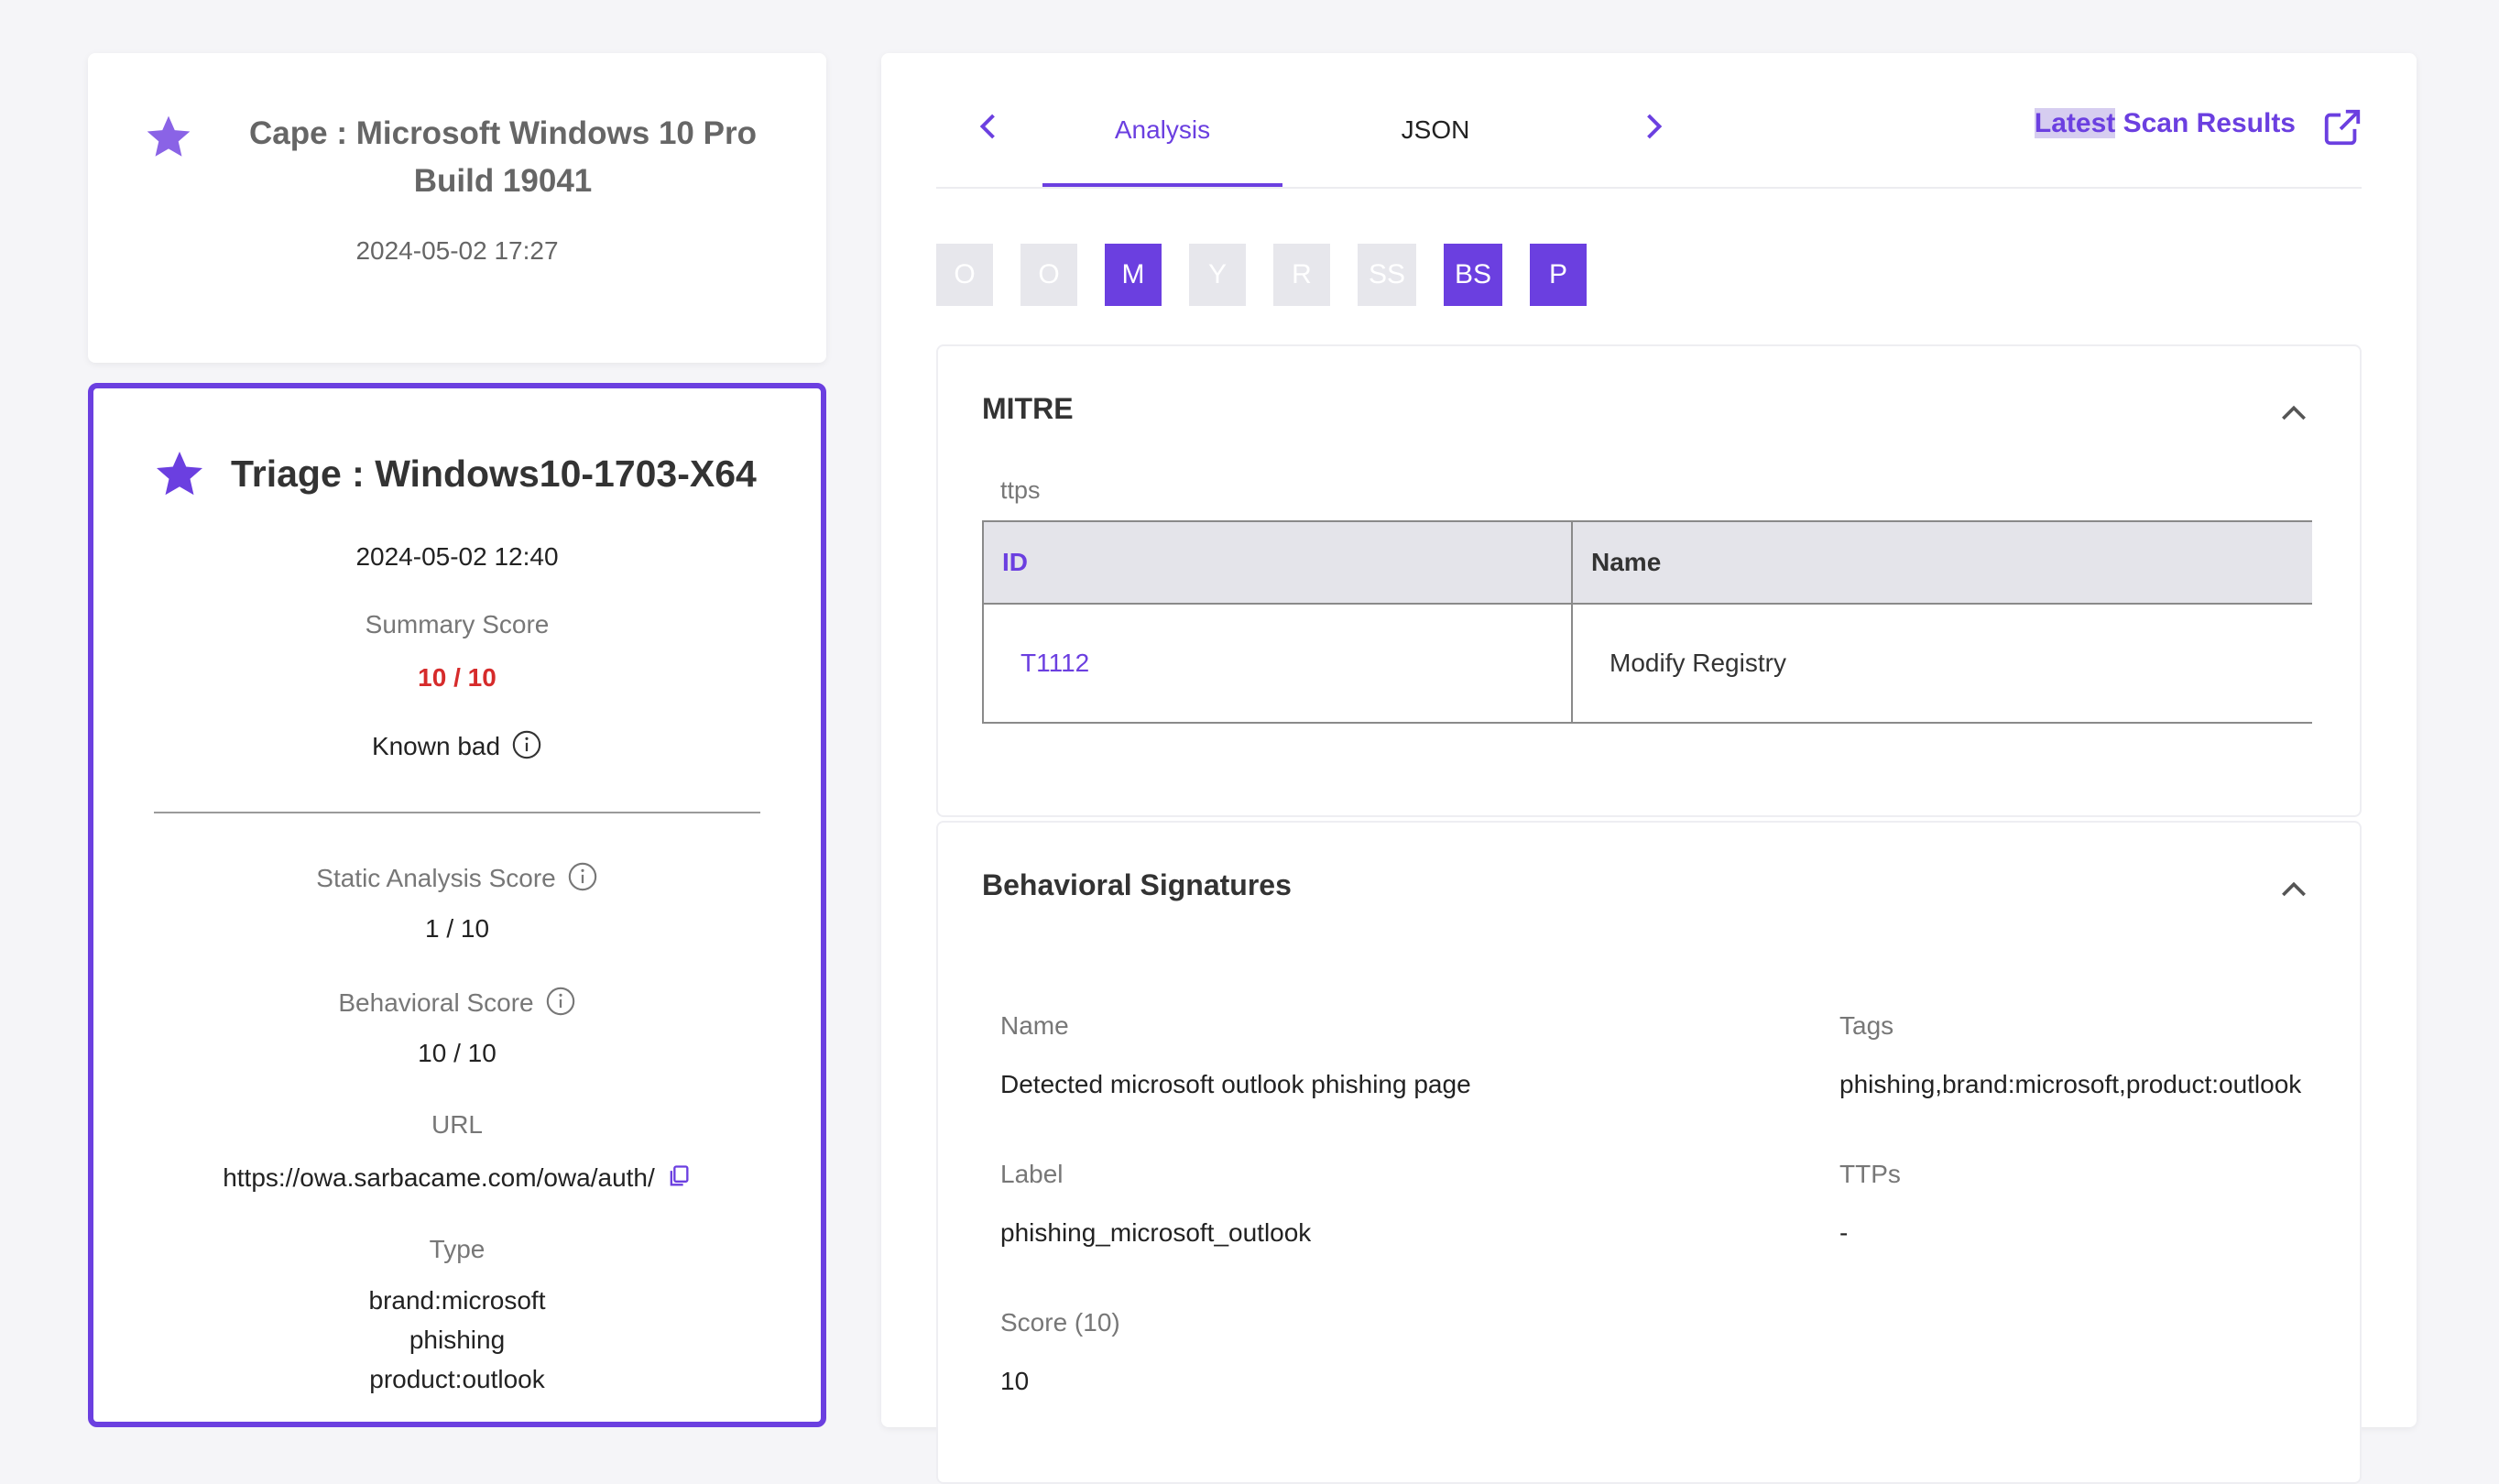 The width and height of the screenshot is (2499, 1484). Describe the element at coordinates (1032, 1174) in the screenshot. I see `sig-label-label: Label` at that location.